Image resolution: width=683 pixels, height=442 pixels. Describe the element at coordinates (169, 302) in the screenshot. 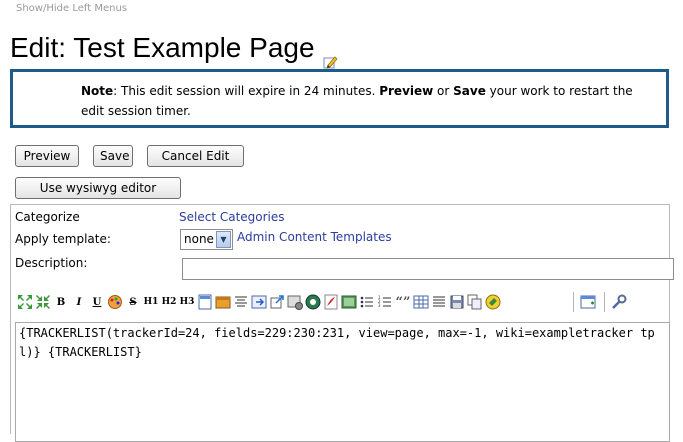

I see `heading-2-icon: H2` at that location.